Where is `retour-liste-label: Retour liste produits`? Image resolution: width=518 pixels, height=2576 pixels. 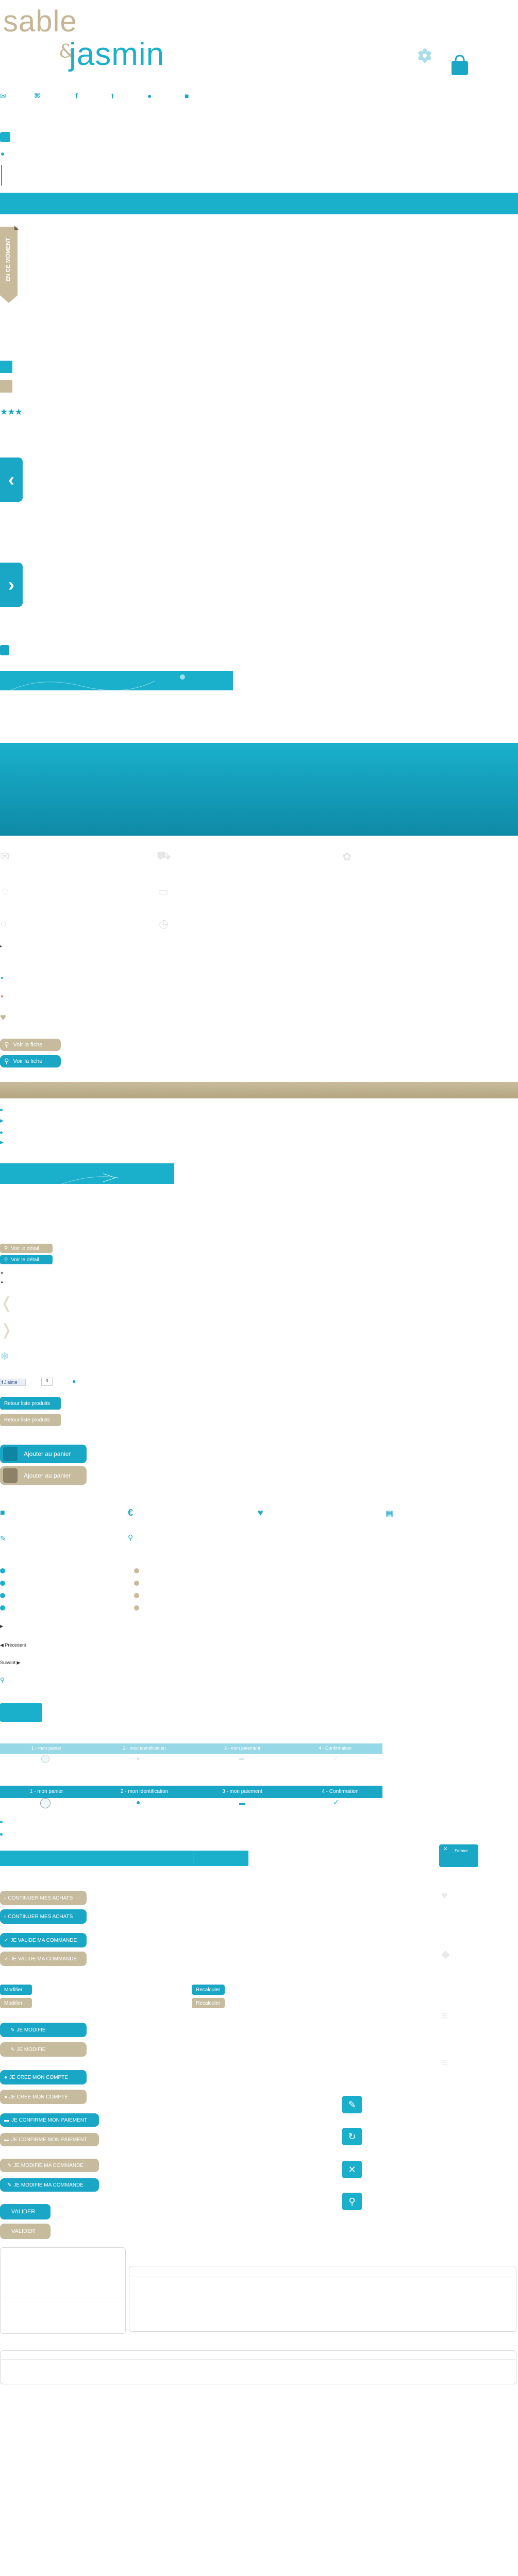
retour-liste-label: Retour liste produits is located at coordinates (27, 1403).